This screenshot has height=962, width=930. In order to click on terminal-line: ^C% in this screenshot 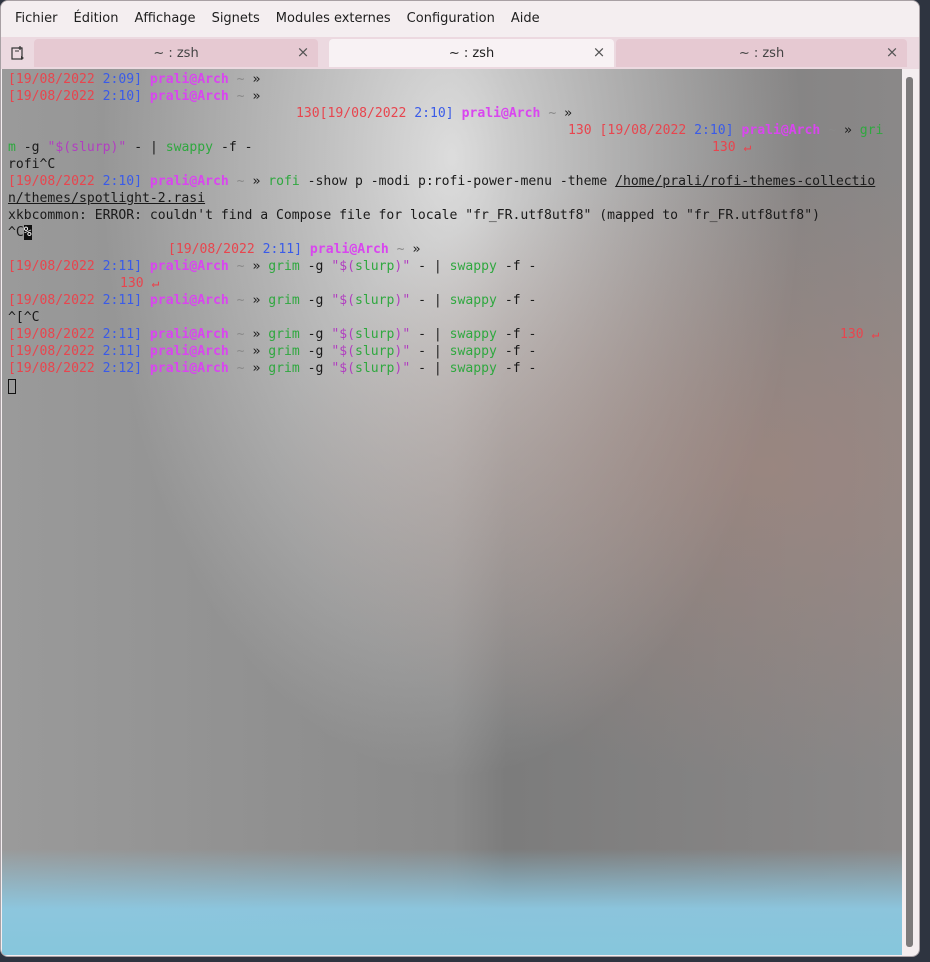, I will do `click(20, 232)`.